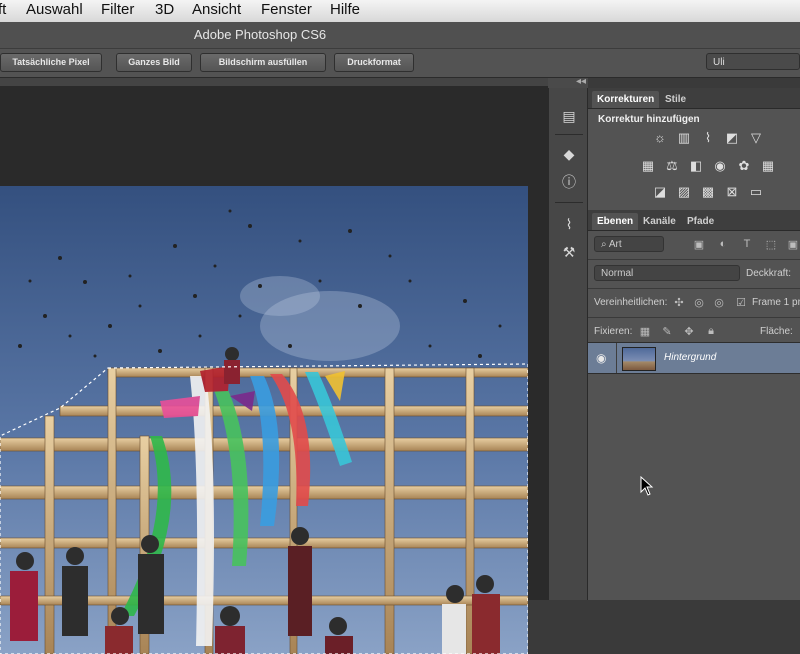 This screenshot has width=800, height=654. I want to click on menu-item-ansicht: Ansicht, so click(216, 9).